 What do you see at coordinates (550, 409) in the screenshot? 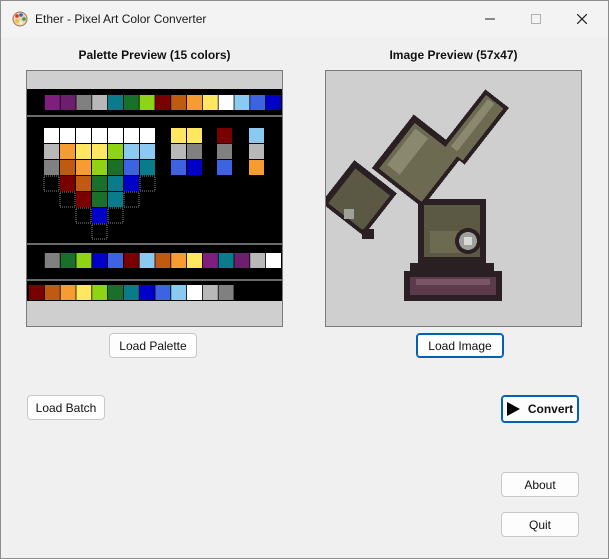
I see `convert-button-label: Convert` at bounding box center [550, 409].